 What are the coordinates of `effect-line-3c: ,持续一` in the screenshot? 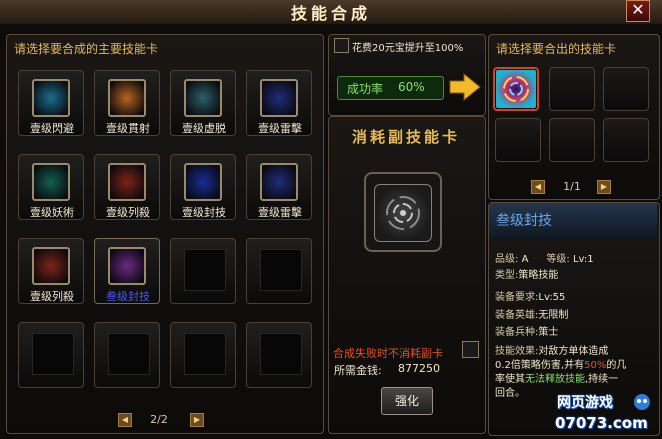 It's located at (602, 379).